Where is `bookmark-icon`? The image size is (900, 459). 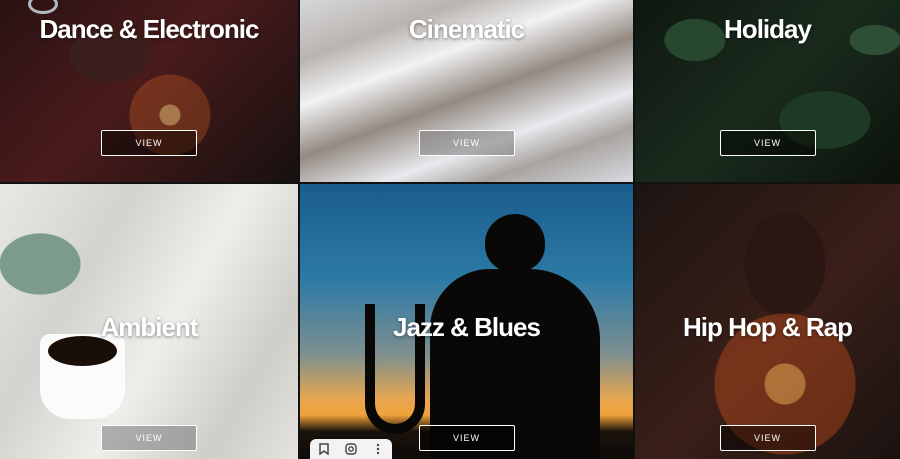 bookmark-icon is located at coordinates (324, 449).